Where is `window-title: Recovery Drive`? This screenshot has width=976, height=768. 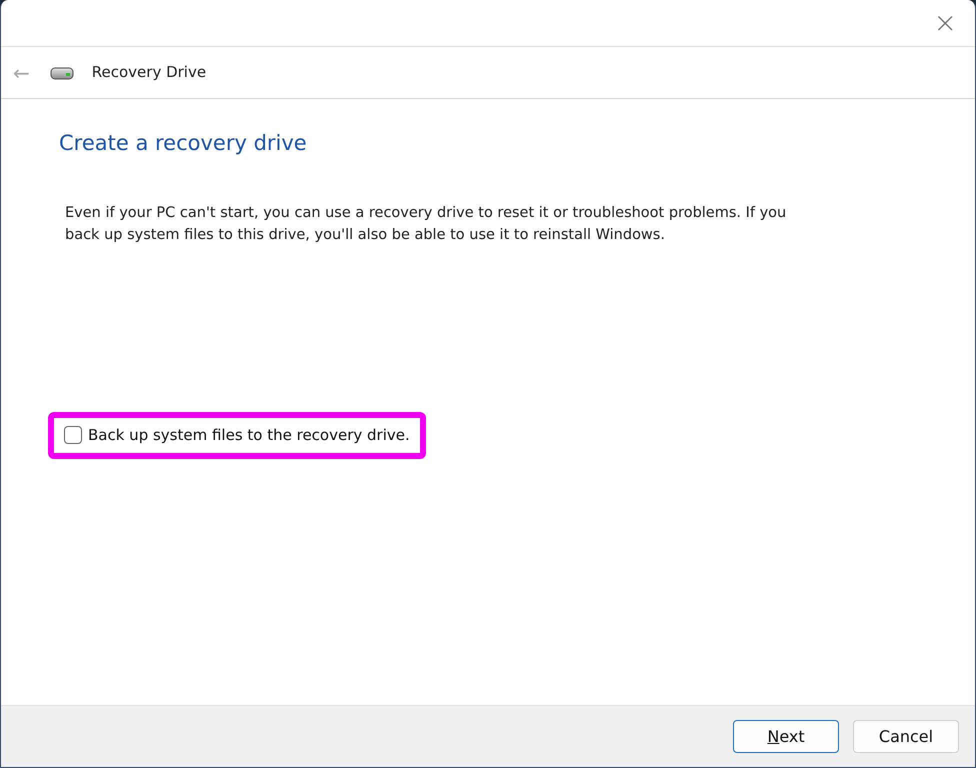
window-title: Recovery Drive is located at coordinates (149, 73).